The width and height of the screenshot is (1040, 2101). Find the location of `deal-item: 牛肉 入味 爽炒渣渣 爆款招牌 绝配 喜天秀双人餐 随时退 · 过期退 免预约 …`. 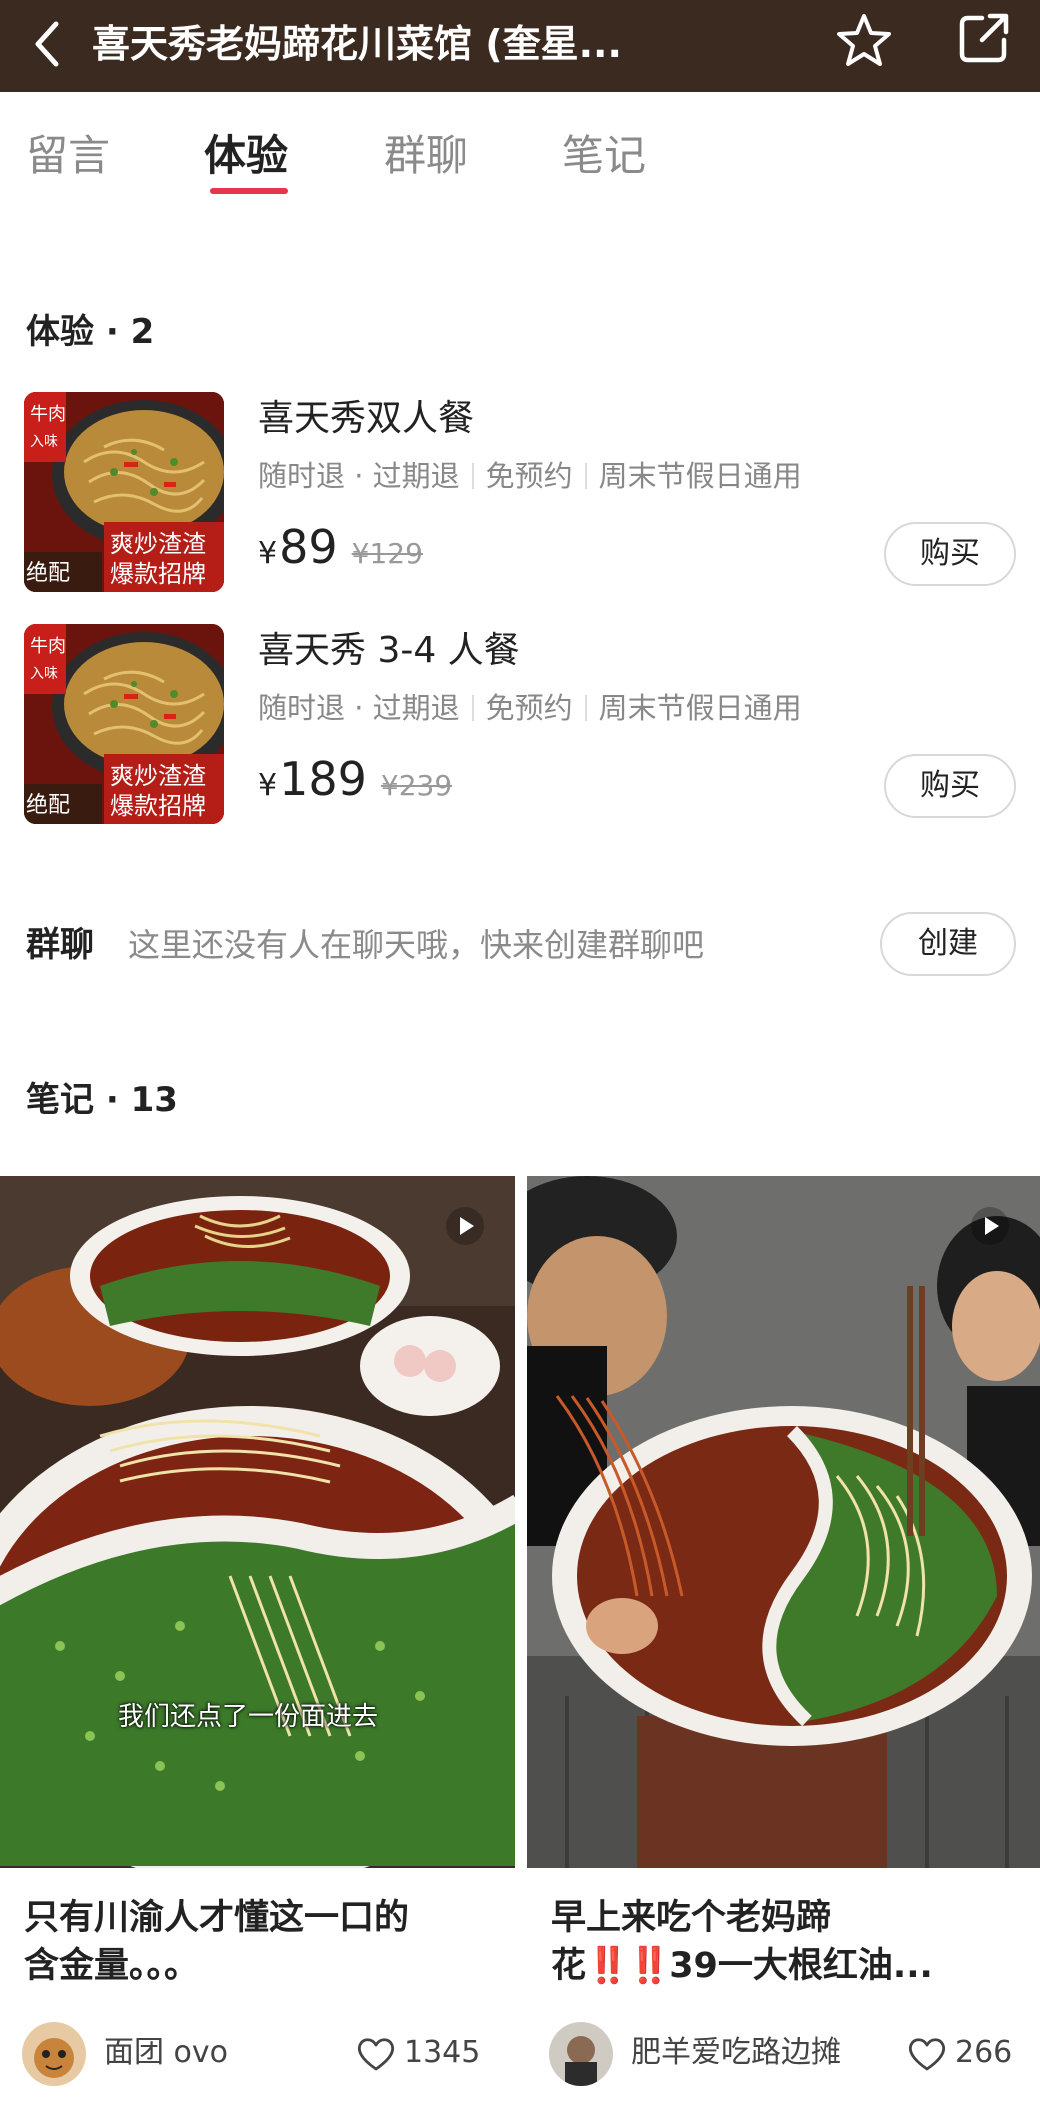

deal-item: 牛肉 入味 爽炒渣渣 爆款招牌 绝配 喜天秀双人餐 随时退 · 过期退 免预约 … is located at coordinates (520, 494).